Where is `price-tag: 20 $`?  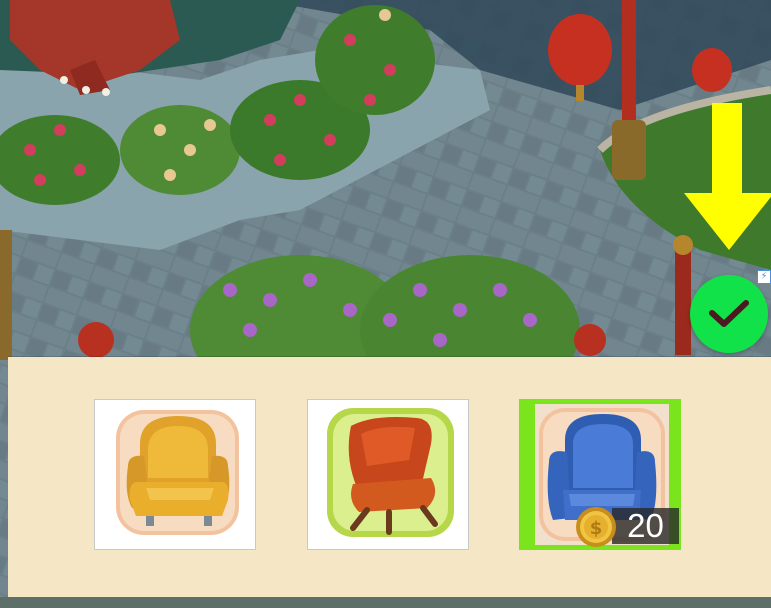 price-tag: 20 $ is located at coordinates (627, 527).